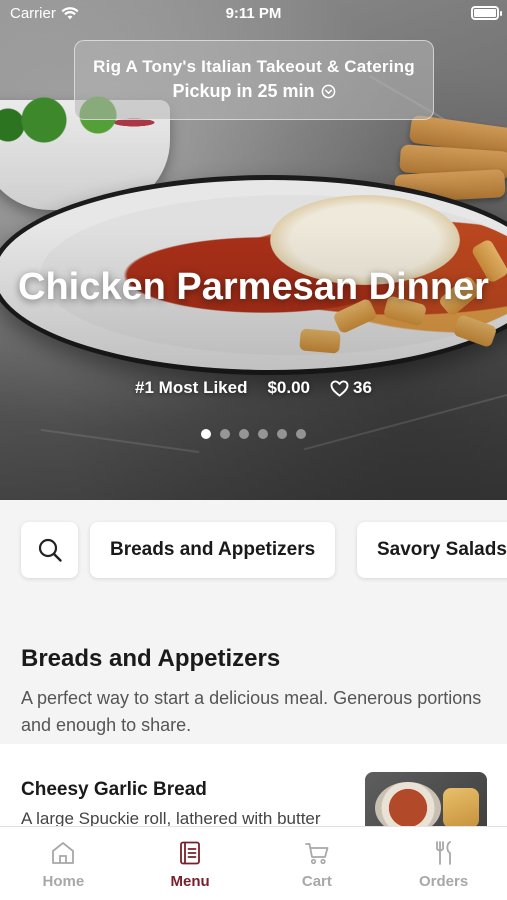 The height and width of the screenshot is (900, 507). What do you see at coordinates (213, 550) in the screenshot?
I see `category-pill-breads: Breads and Appetizers` at bounding box center [213, 550].